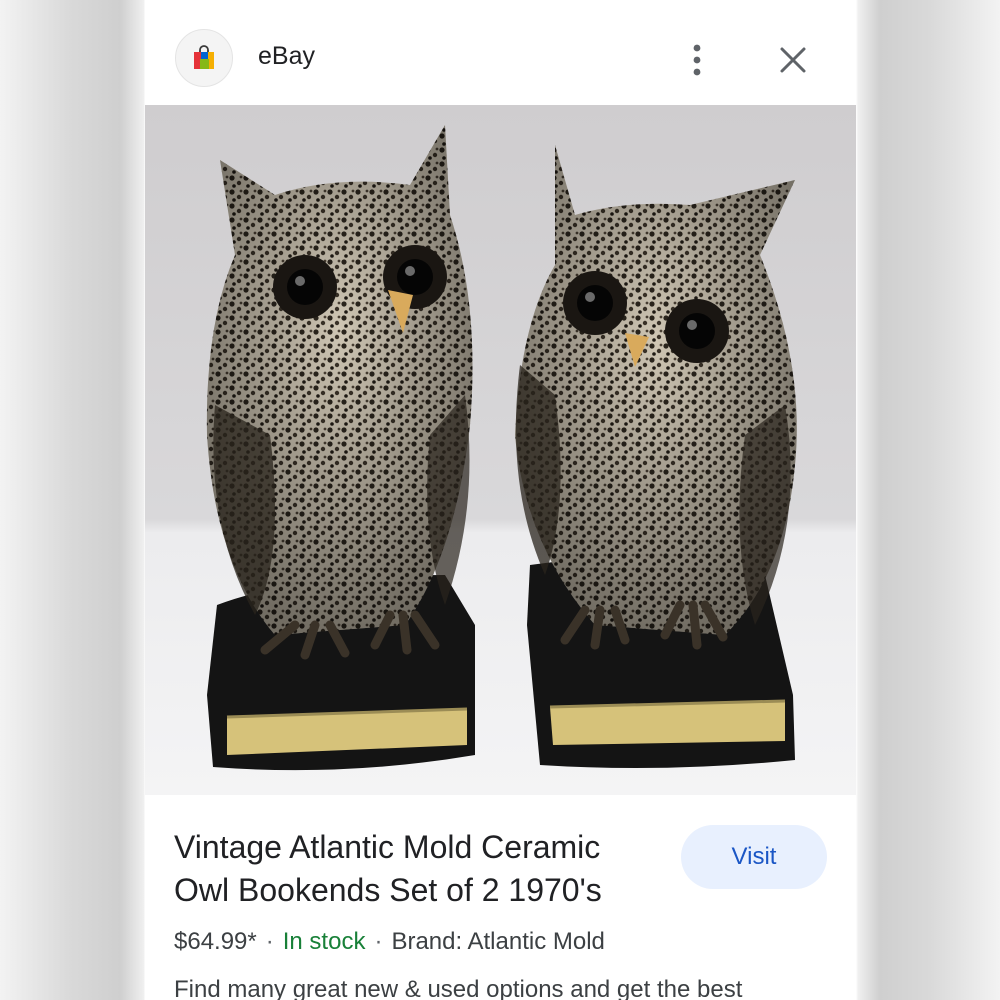  Describe the element at coordinates (389, 942) in the screenshot. I see `product-meta-row: $64.99* · In stock · Brand: Atlantic Mold` at that location.